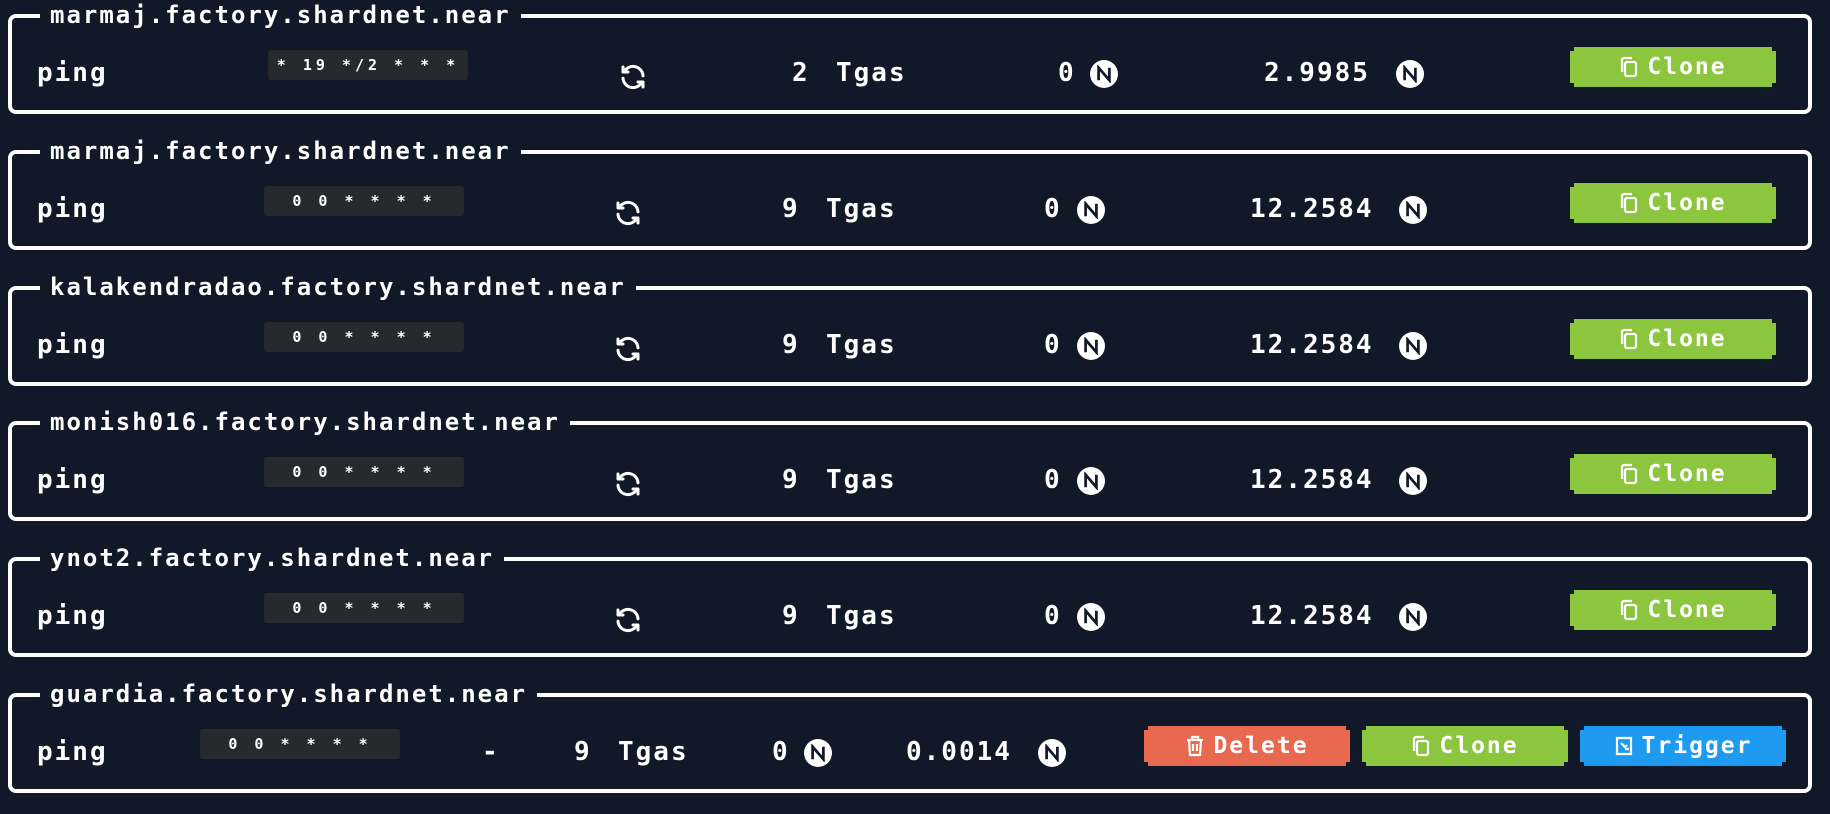 Image resolution: width=1830 pixels, height=814 pixels. Describe the element at coordinates (490, 752) in the screenshot. I see `recurring-indicator: -` at that location.